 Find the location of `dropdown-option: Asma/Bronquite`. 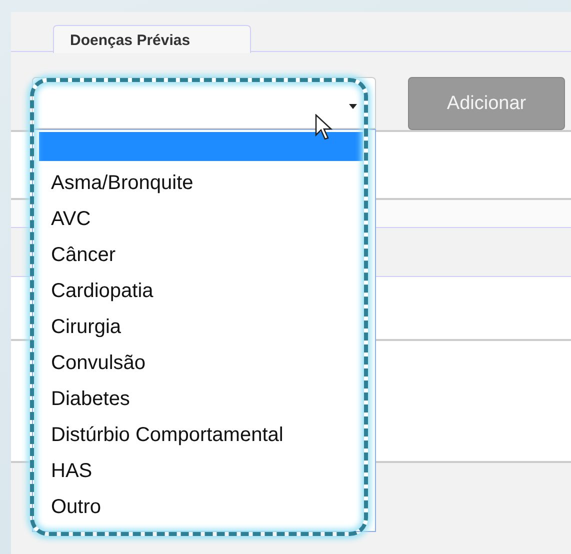

dropdown-option: Asma/Bronquite is located at coordinates (201, 183).